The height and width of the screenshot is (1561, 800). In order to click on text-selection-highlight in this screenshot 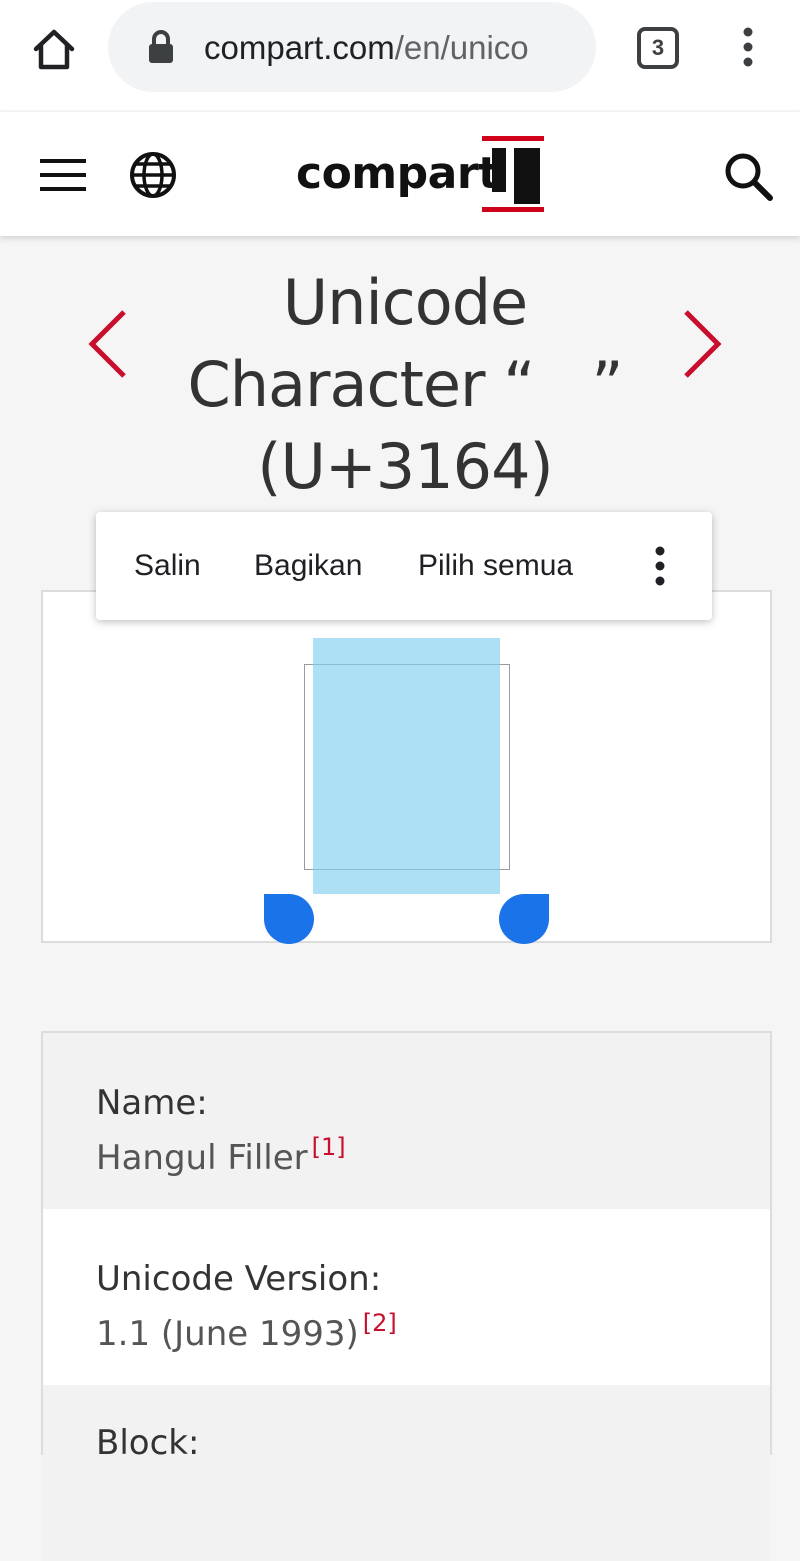, I will do `click(406, 766)`.